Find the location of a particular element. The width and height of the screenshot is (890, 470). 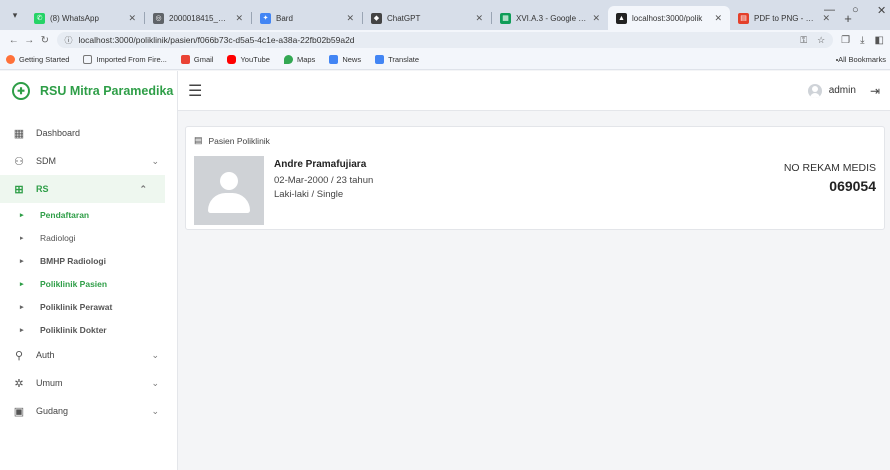

submenu-bmhp-radiologi: ▸ BMHP Radiologi is located at coordinates (88, 260).